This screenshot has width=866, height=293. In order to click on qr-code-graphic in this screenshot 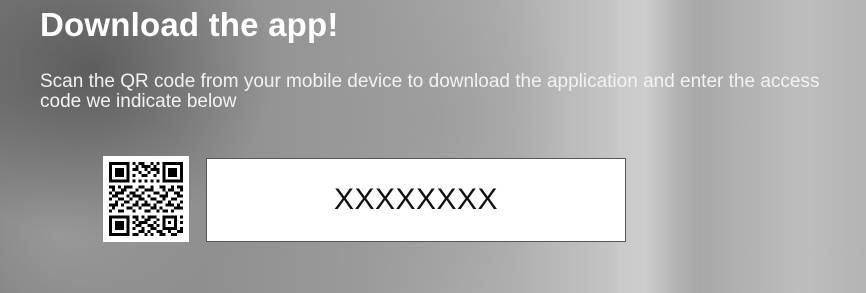, I will do `click(146, 199)`.